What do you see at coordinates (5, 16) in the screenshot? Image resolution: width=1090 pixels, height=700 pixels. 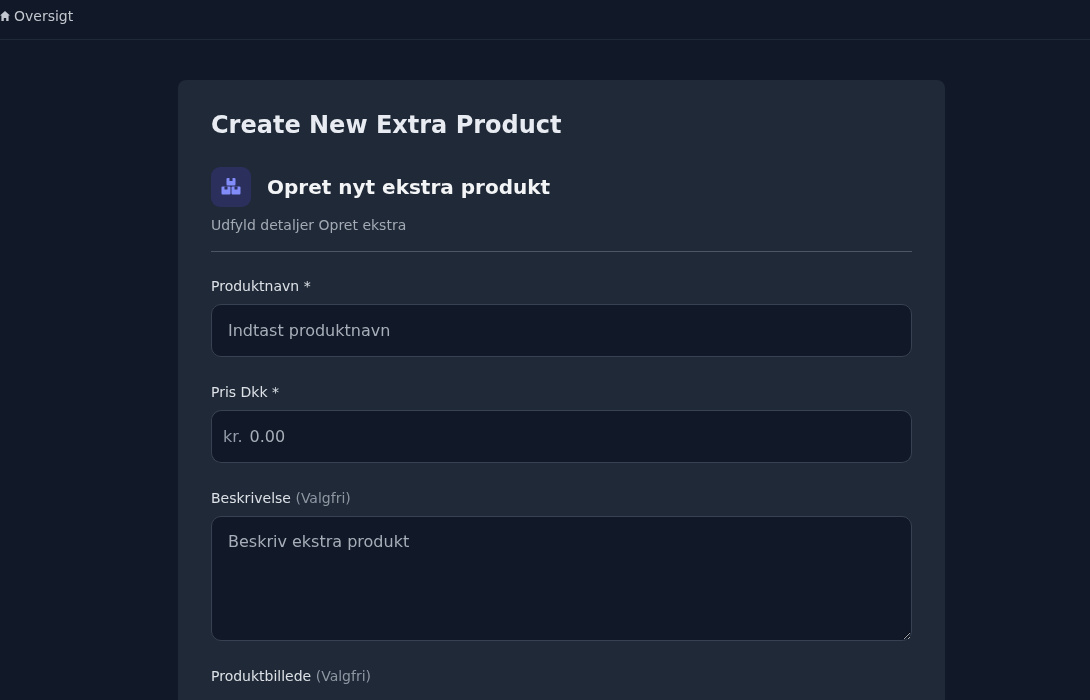 I see `home-icon` at bounding box center [5, 16].